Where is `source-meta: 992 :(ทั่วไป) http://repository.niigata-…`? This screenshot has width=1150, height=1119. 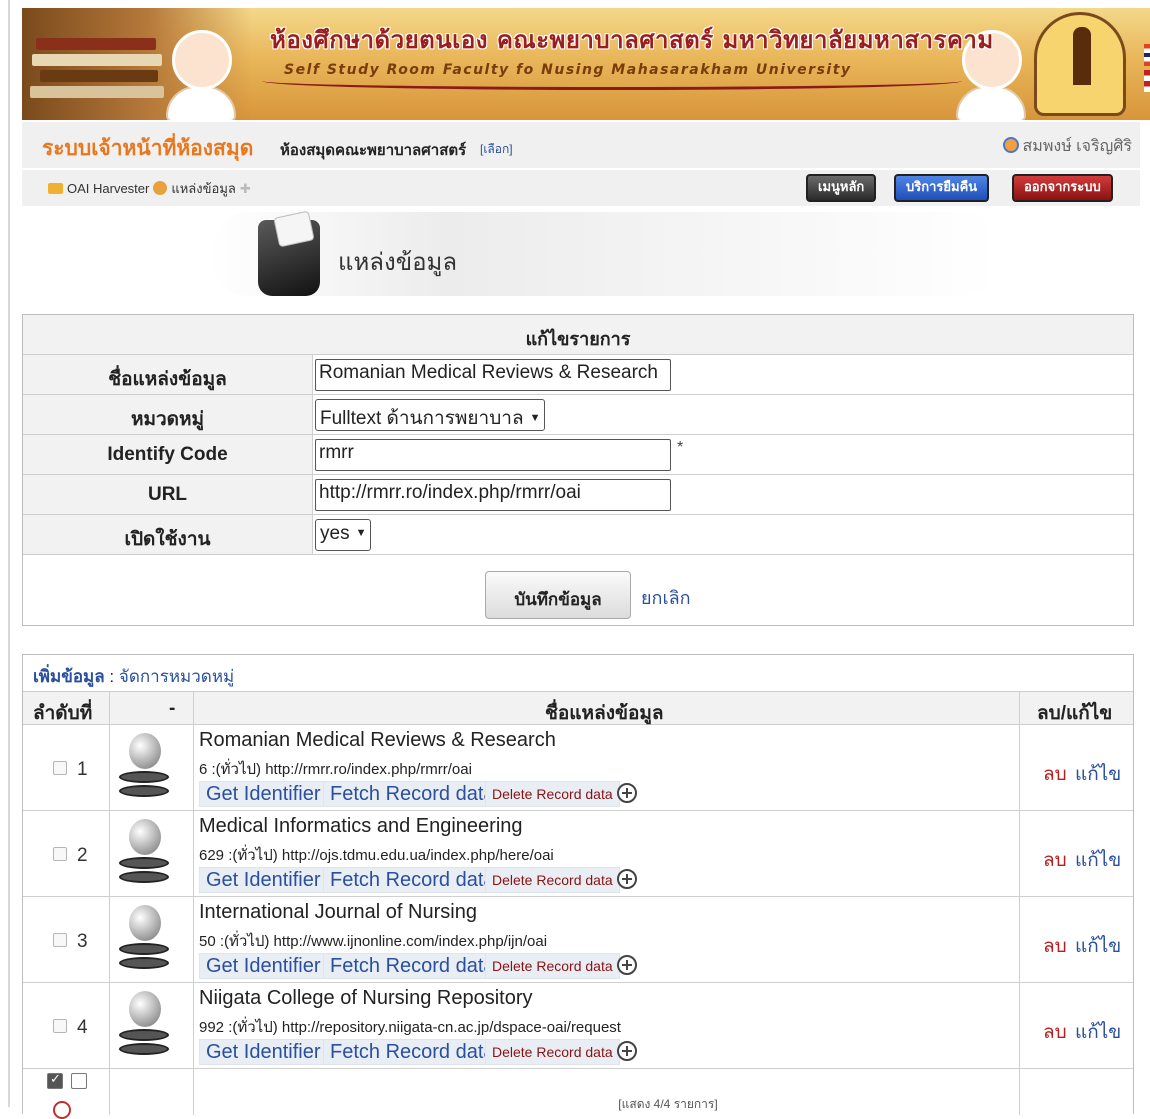 source-meta: 992 :(ทั่วไป) http://repository.niigata-… is located at coordinates (410, 1027).